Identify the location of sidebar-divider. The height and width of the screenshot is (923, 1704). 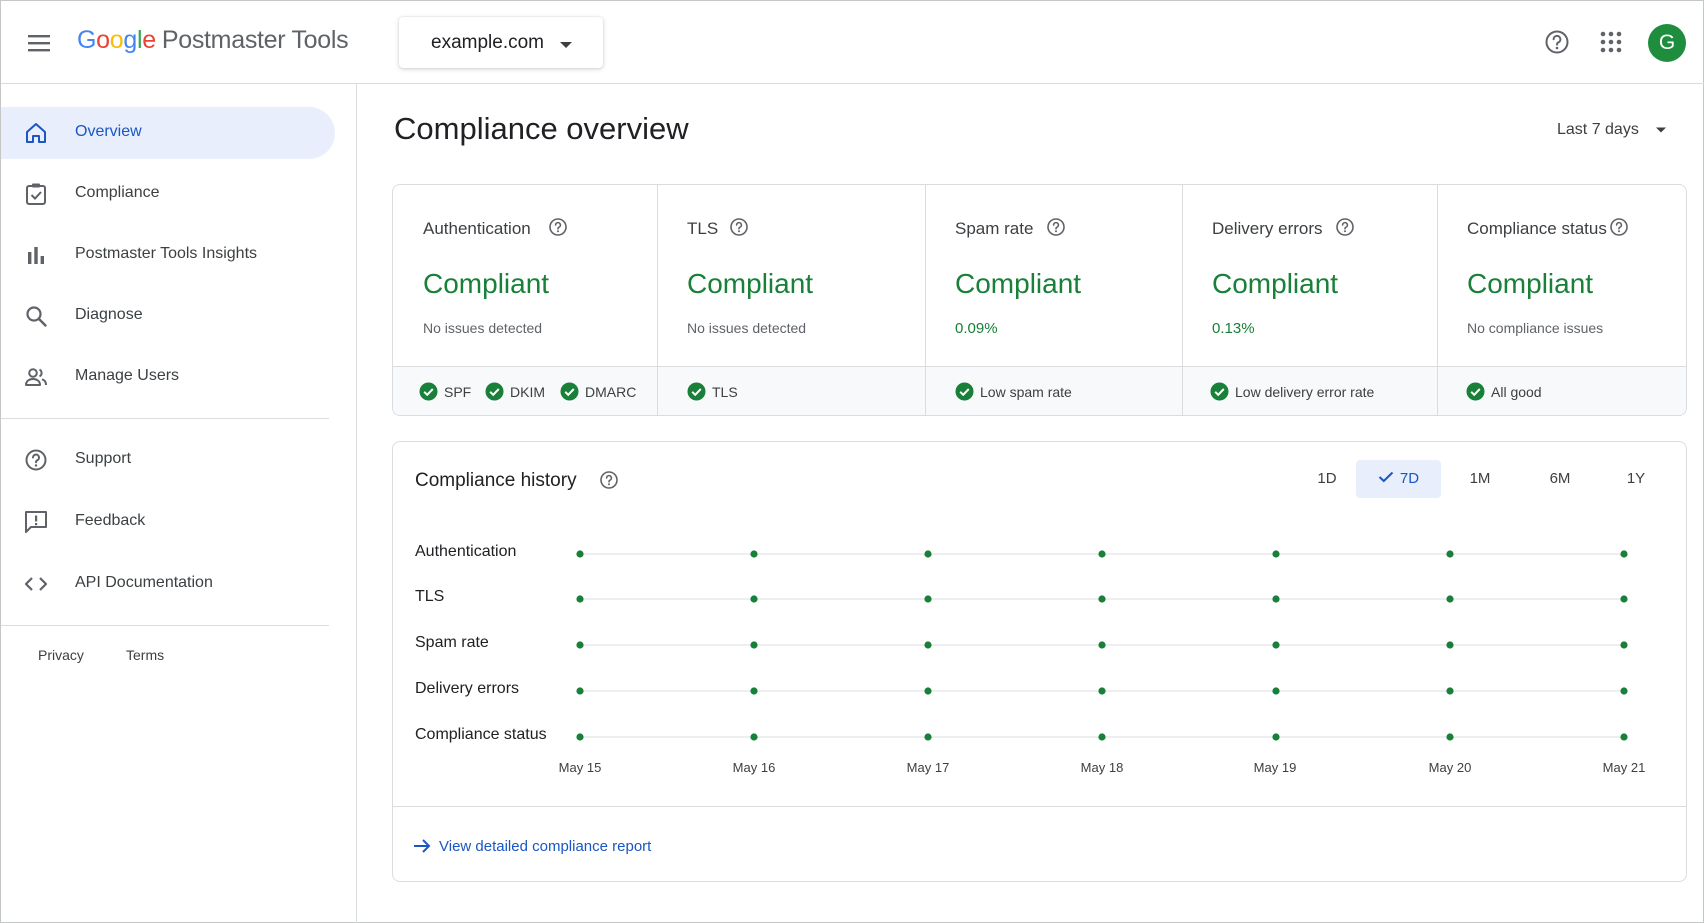
(165, 625).